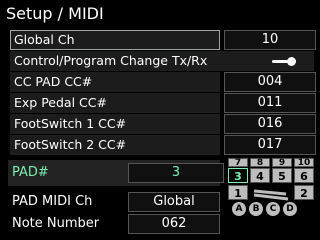 This screenshot has height=240, width=320. I want to click on pad-2: 2, so click(304, 192).